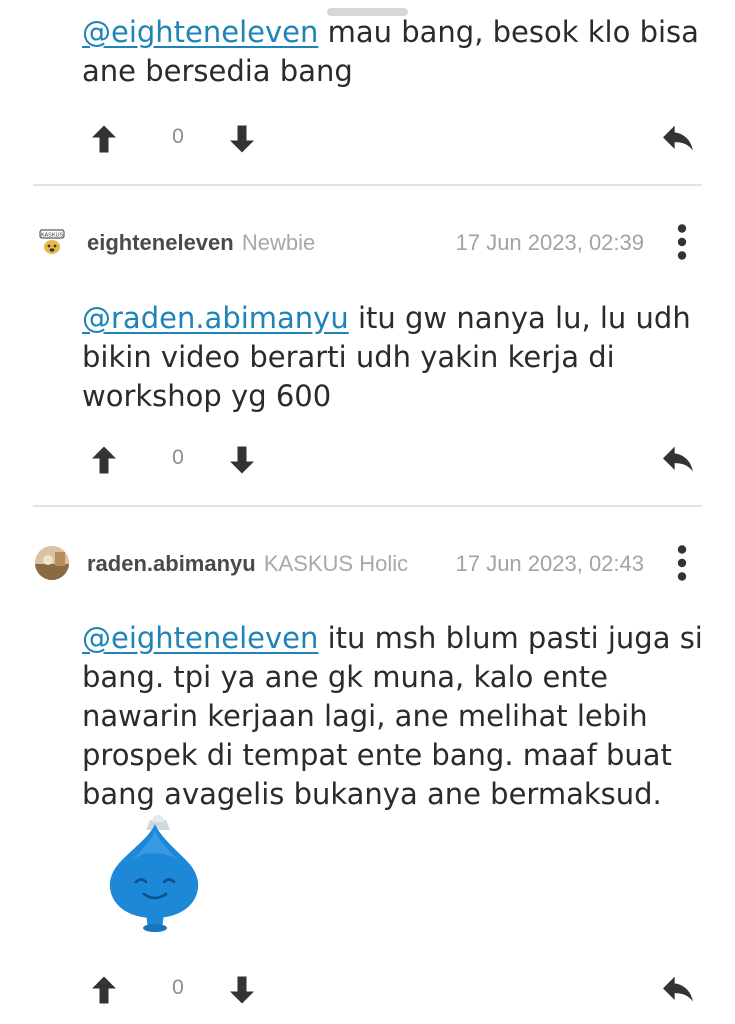 The width and height of the screenshot is (735, 1024). Describe the element at coordinates (278, 242) in the screenshot. I see `user-rank: Newbie` at that location.